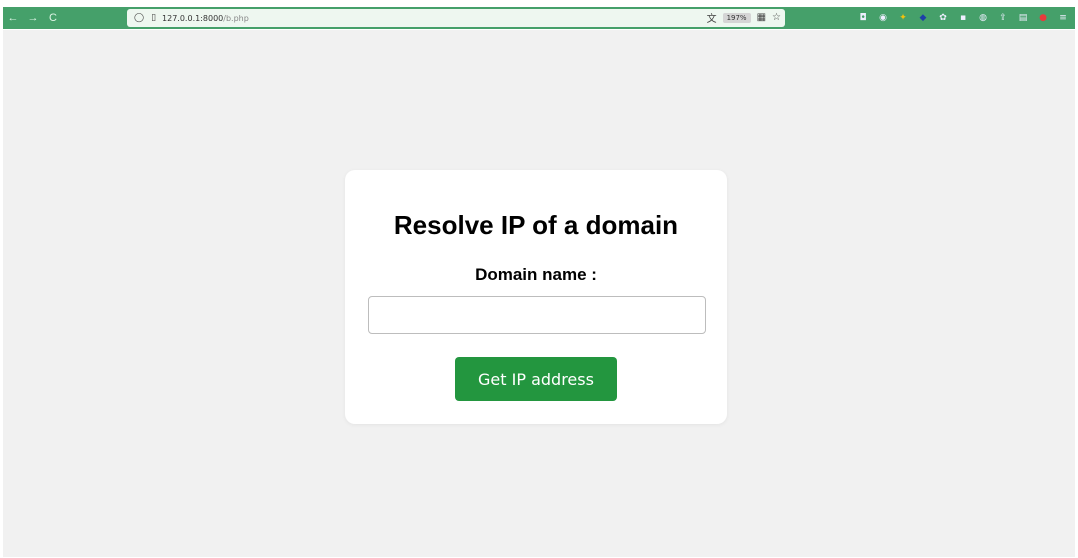  What do you see at coordinates (33, 18) in the screenshot?
I see `forward-icon: →` at bounding box center [33, 18].